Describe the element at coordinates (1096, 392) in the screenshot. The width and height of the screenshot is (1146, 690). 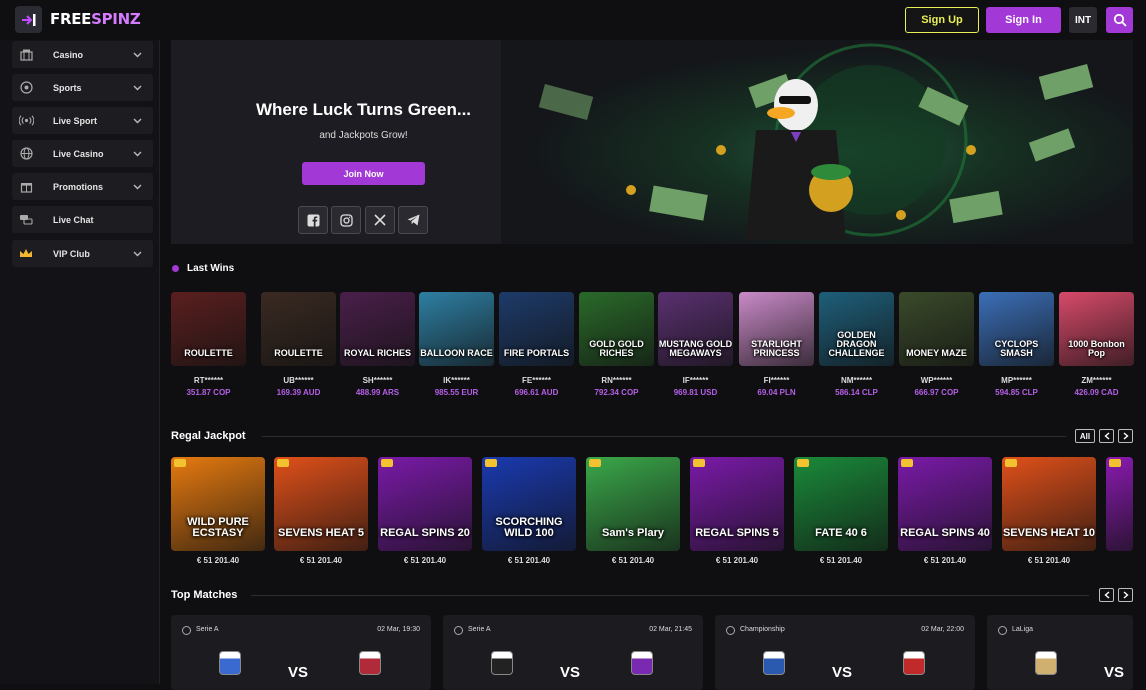
I see `win-amount: 426.09 CAD` at that location.